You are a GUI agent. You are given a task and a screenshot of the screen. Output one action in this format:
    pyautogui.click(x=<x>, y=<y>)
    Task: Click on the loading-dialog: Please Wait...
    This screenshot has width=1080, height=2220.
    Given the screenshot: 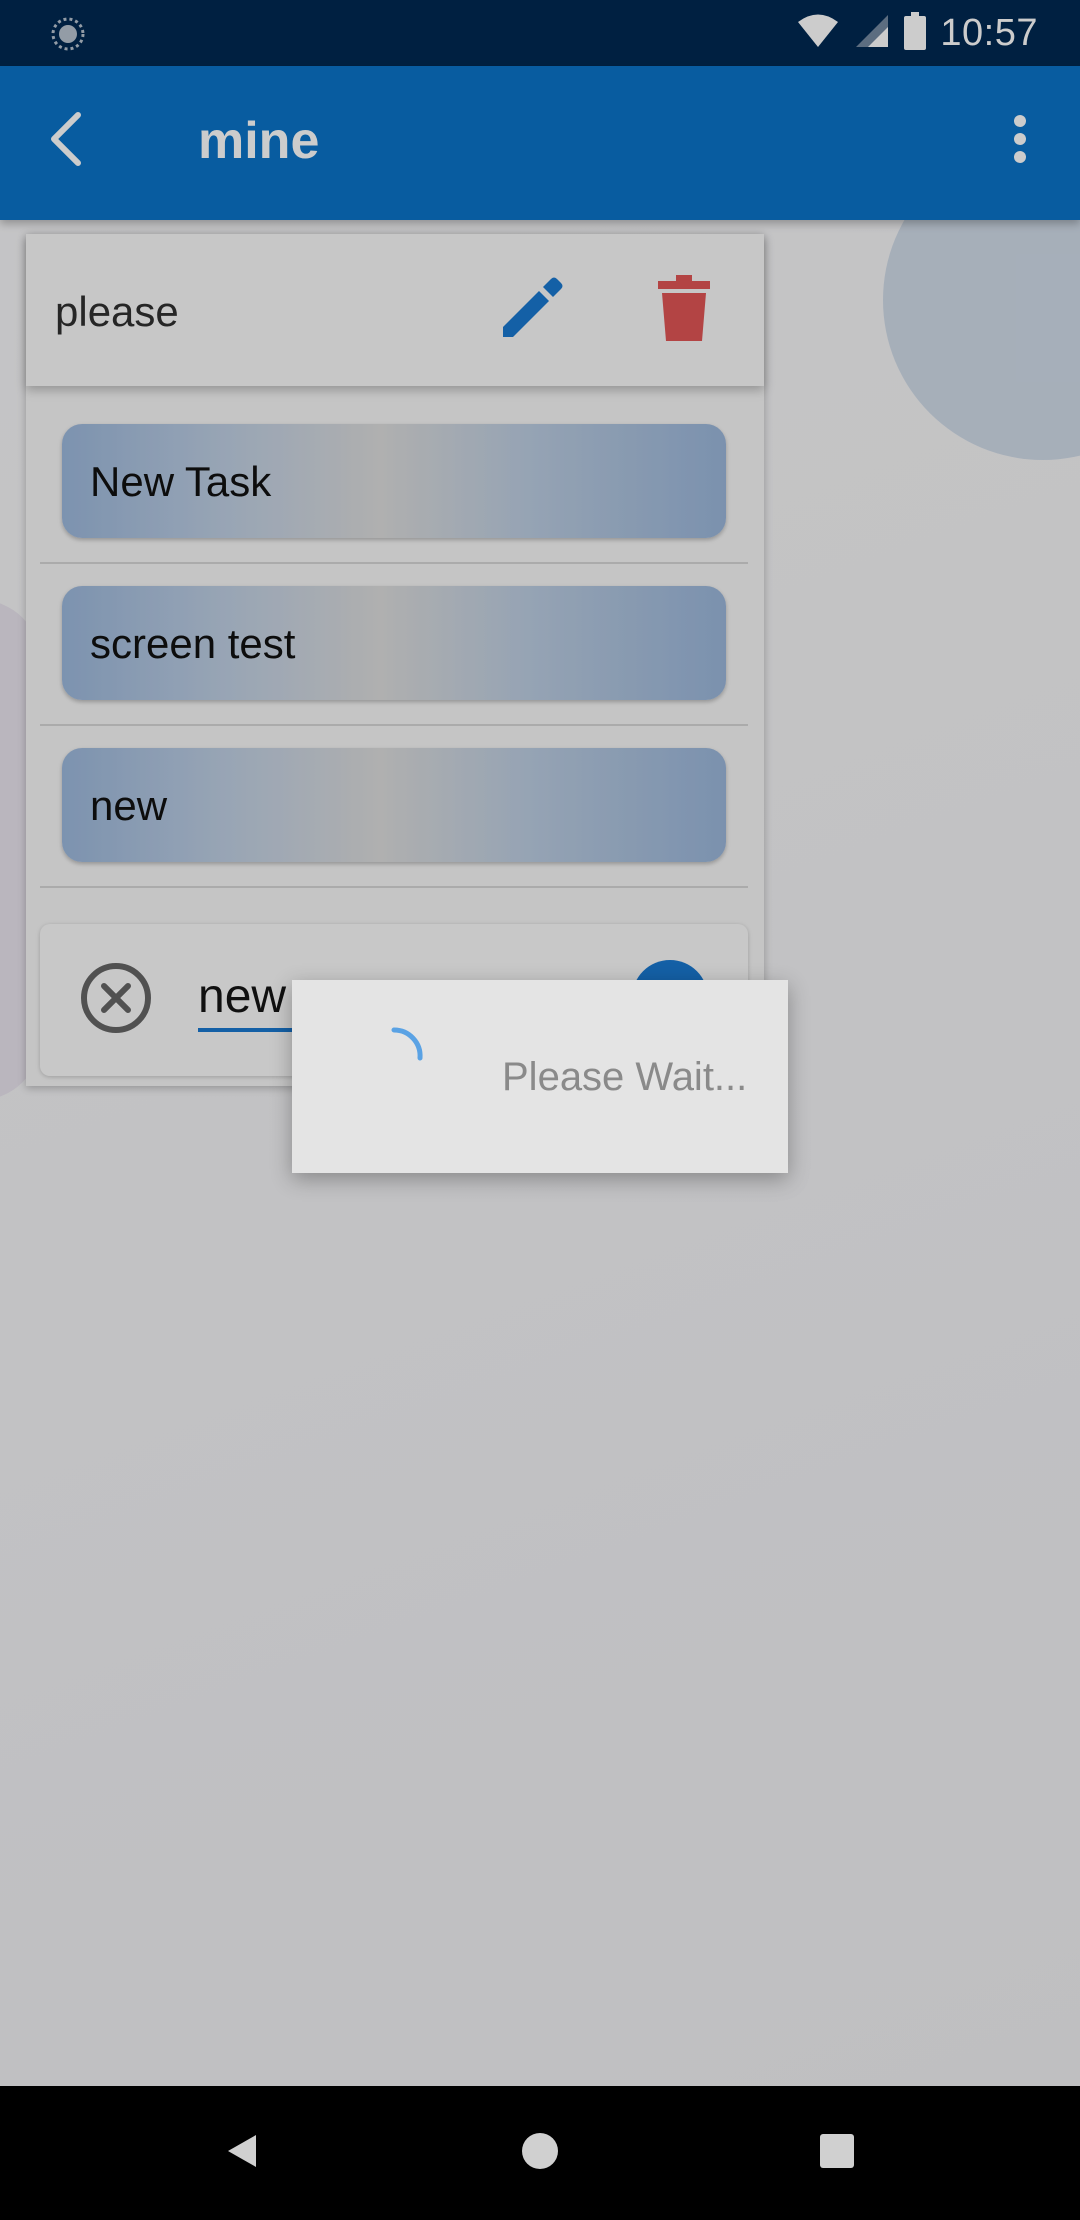 What is the action you would take?
    pyautogui.click(x=540, y=1076)
    